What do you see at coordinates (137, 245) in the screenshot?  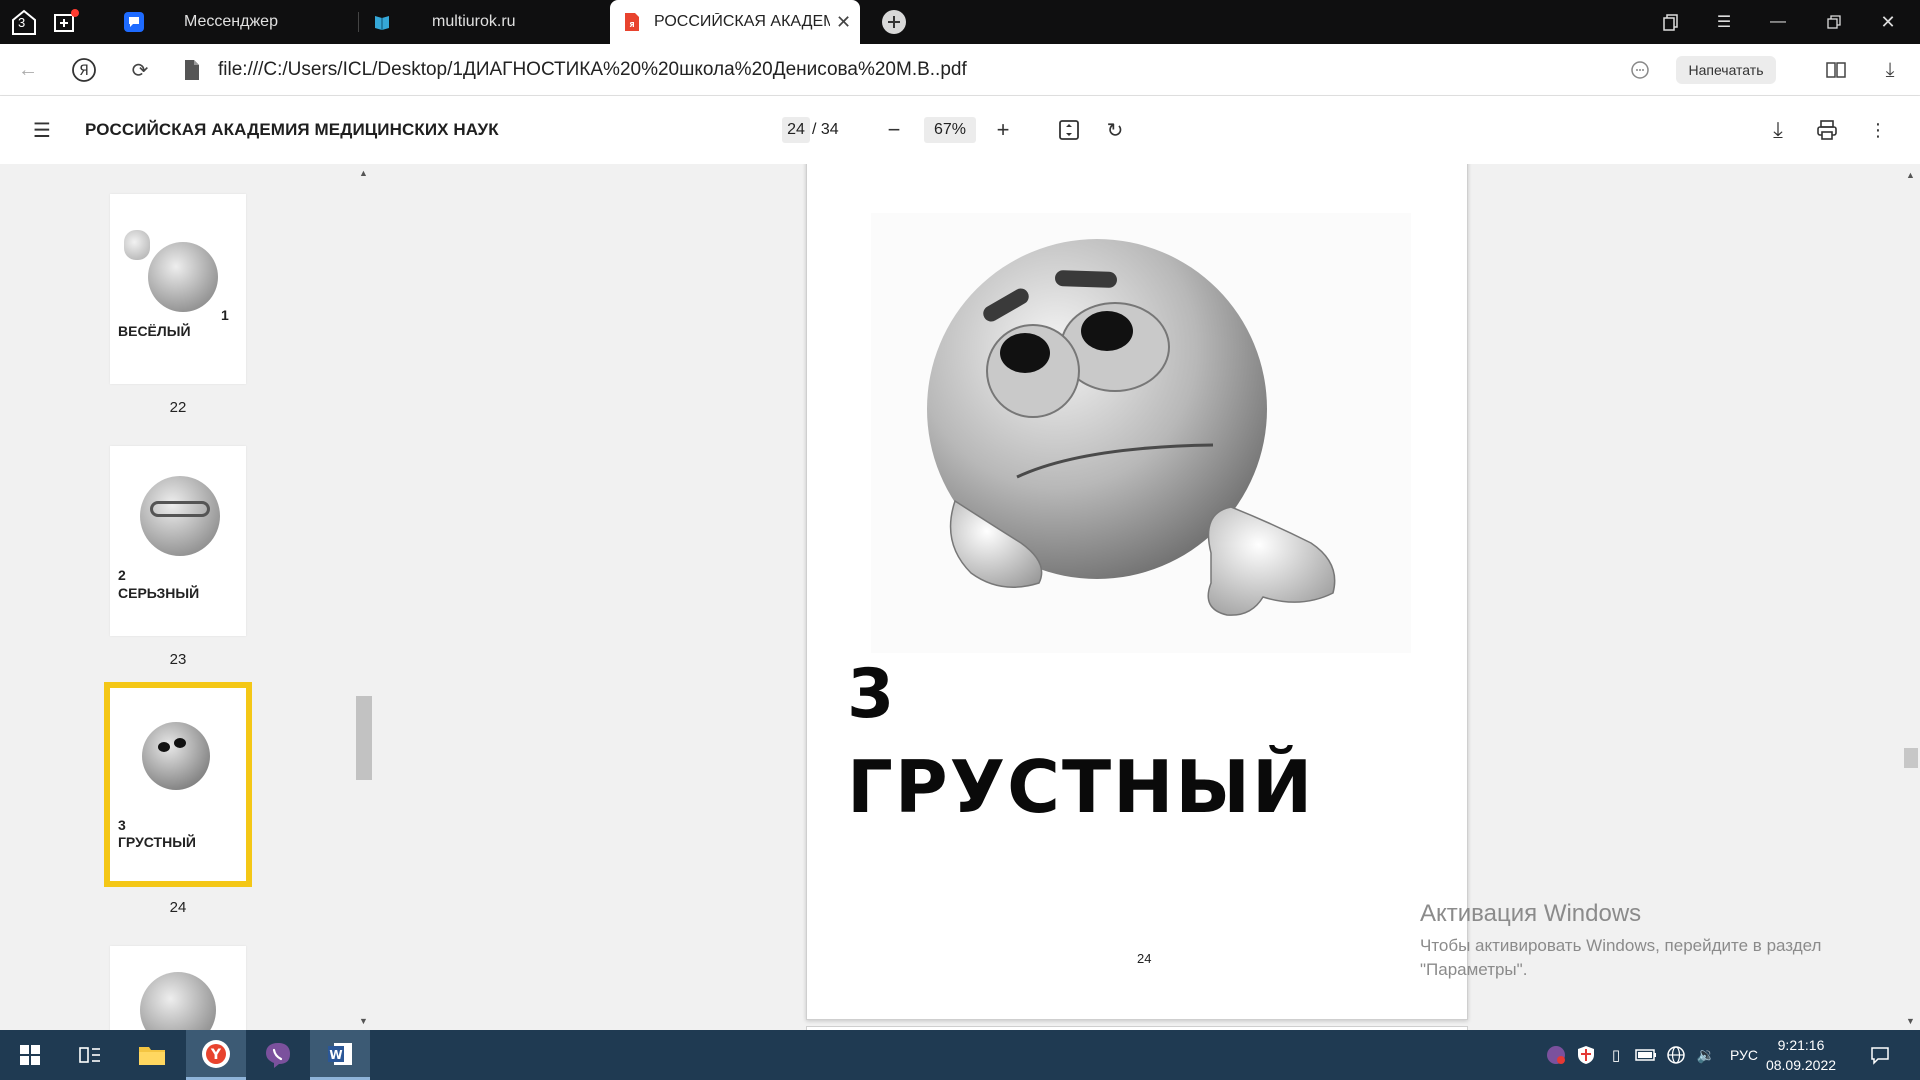 I see `waving-hand-image` at bounding box center [137, 245].